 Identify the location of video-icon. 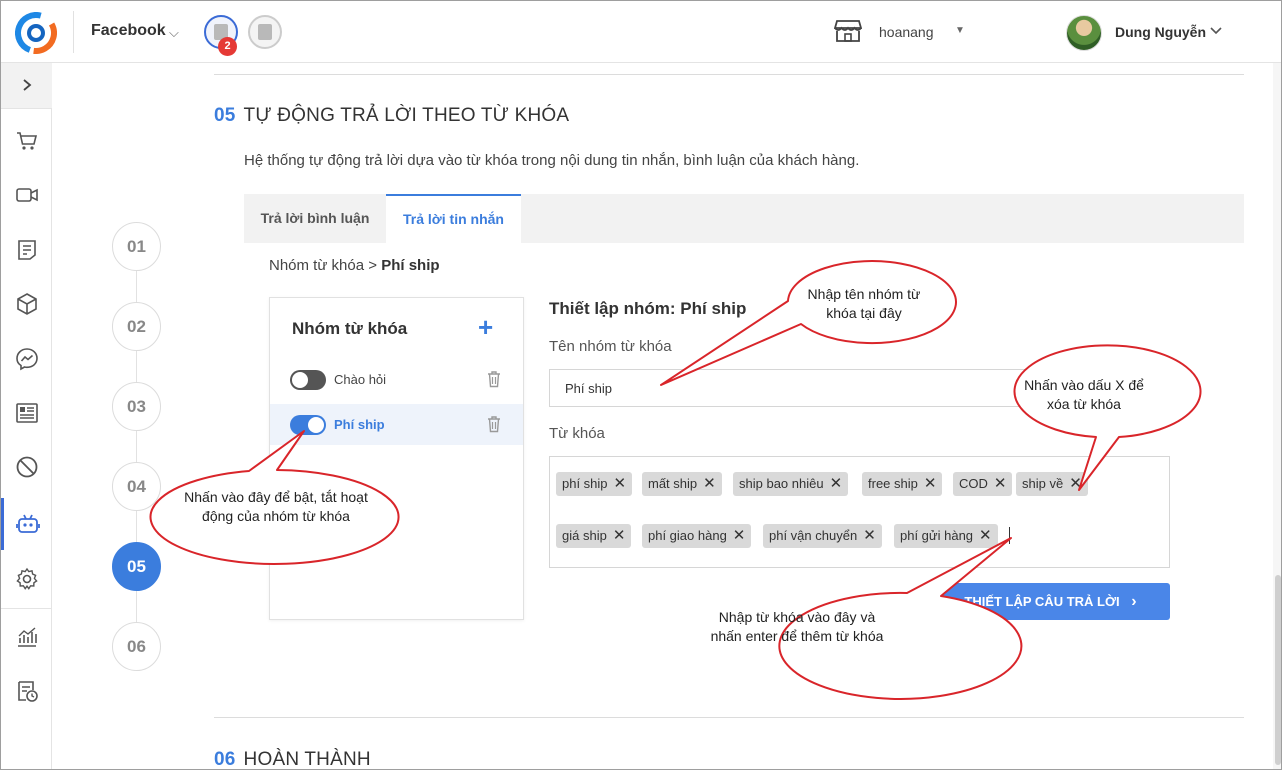
(26, 195).